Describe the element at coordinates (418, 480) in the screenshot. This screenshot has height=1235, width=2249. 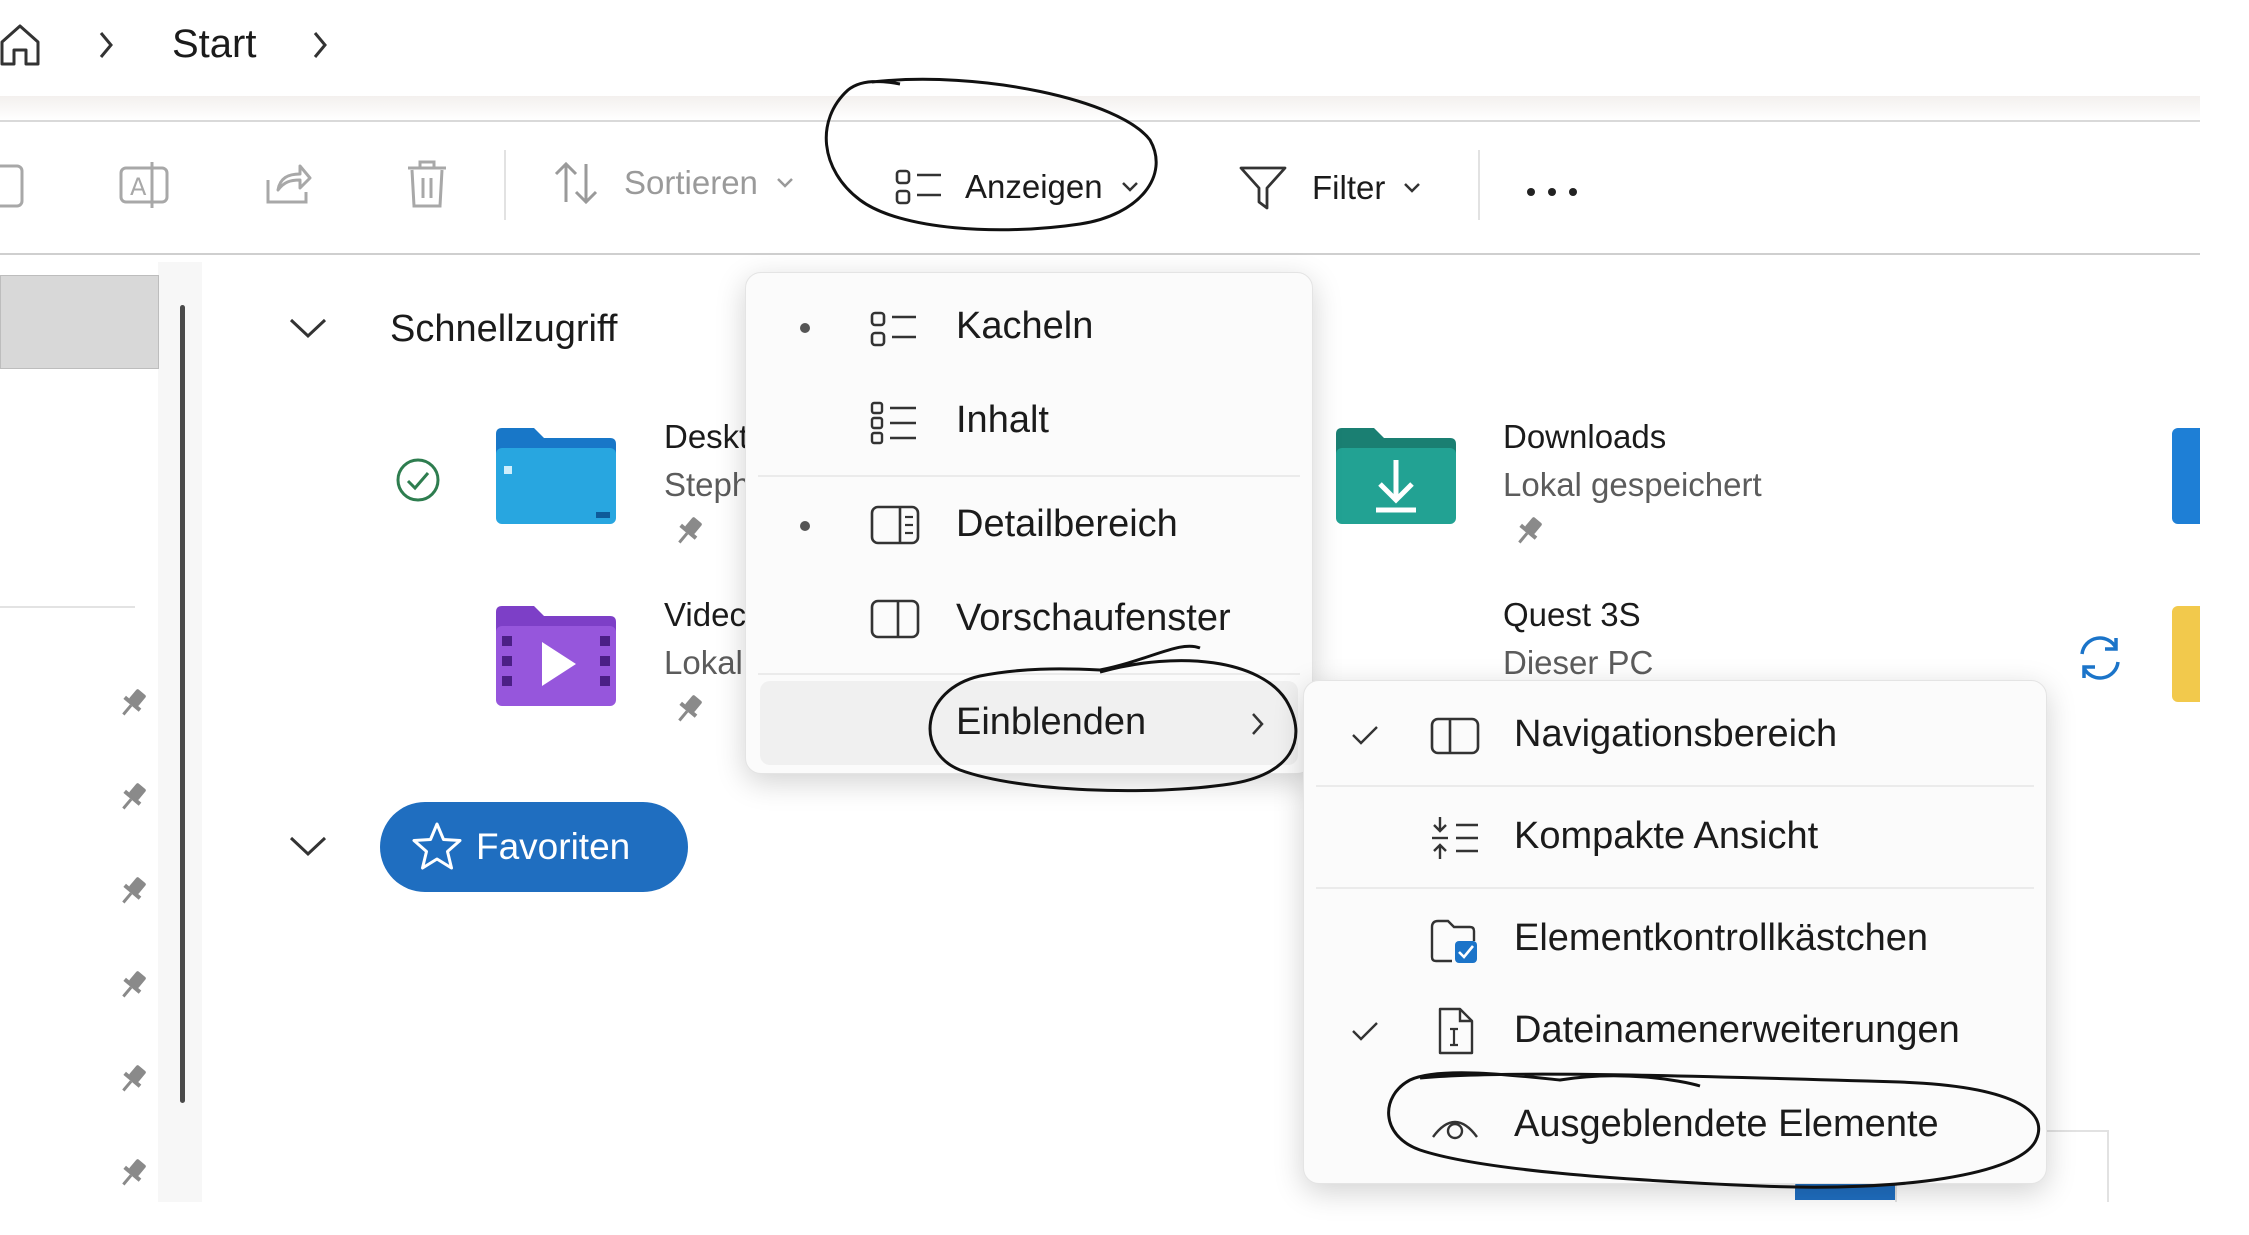
I see `sync-status-ok-icon` at that location.